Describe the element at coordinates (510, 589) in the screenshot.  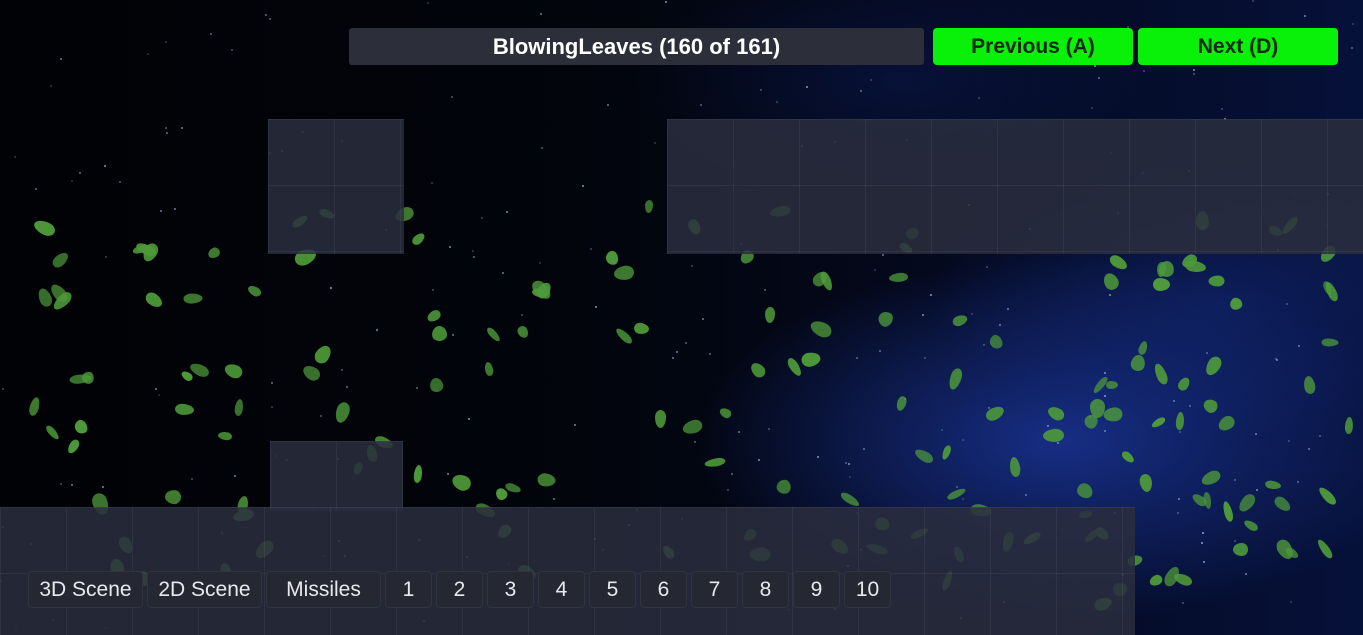
I see `number-button-3: 3` at that location.